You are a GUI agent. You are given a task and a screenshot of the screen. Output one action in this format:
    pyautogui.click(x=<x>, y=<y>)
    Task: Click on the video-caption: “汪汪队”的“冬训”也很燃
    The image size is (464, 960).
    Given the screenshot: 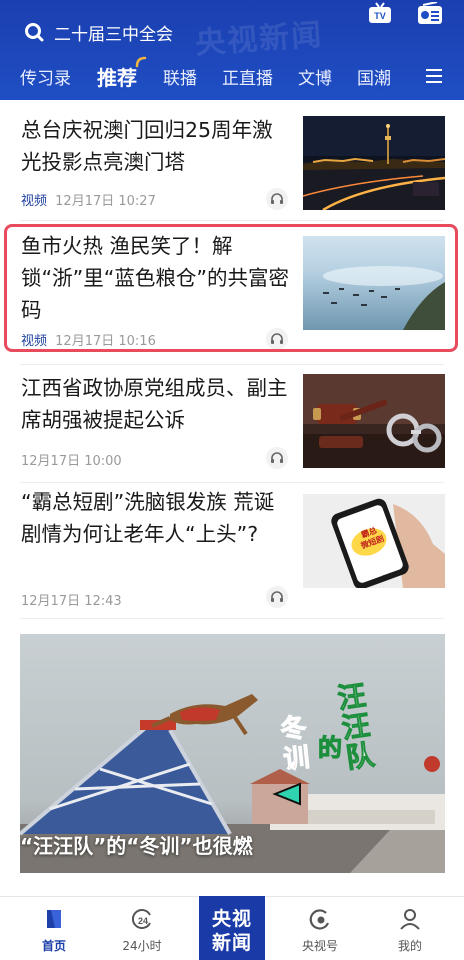 What is the action you would take?
    pyautogui.click(x=136, y=846)
    